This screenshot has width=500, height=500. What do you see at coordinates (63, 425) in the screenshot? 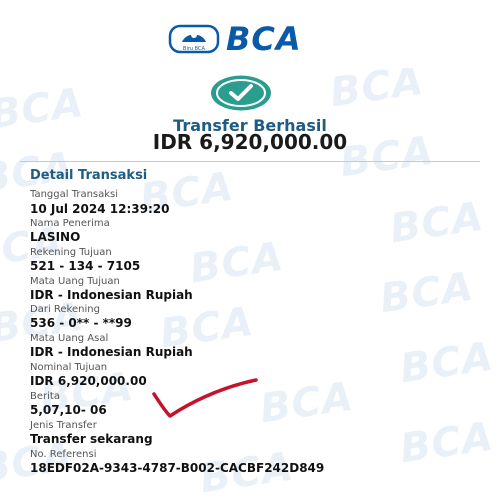
I see `field-label-jenis-transfer: Jenis Transfer` at bounding box center [63, 425].